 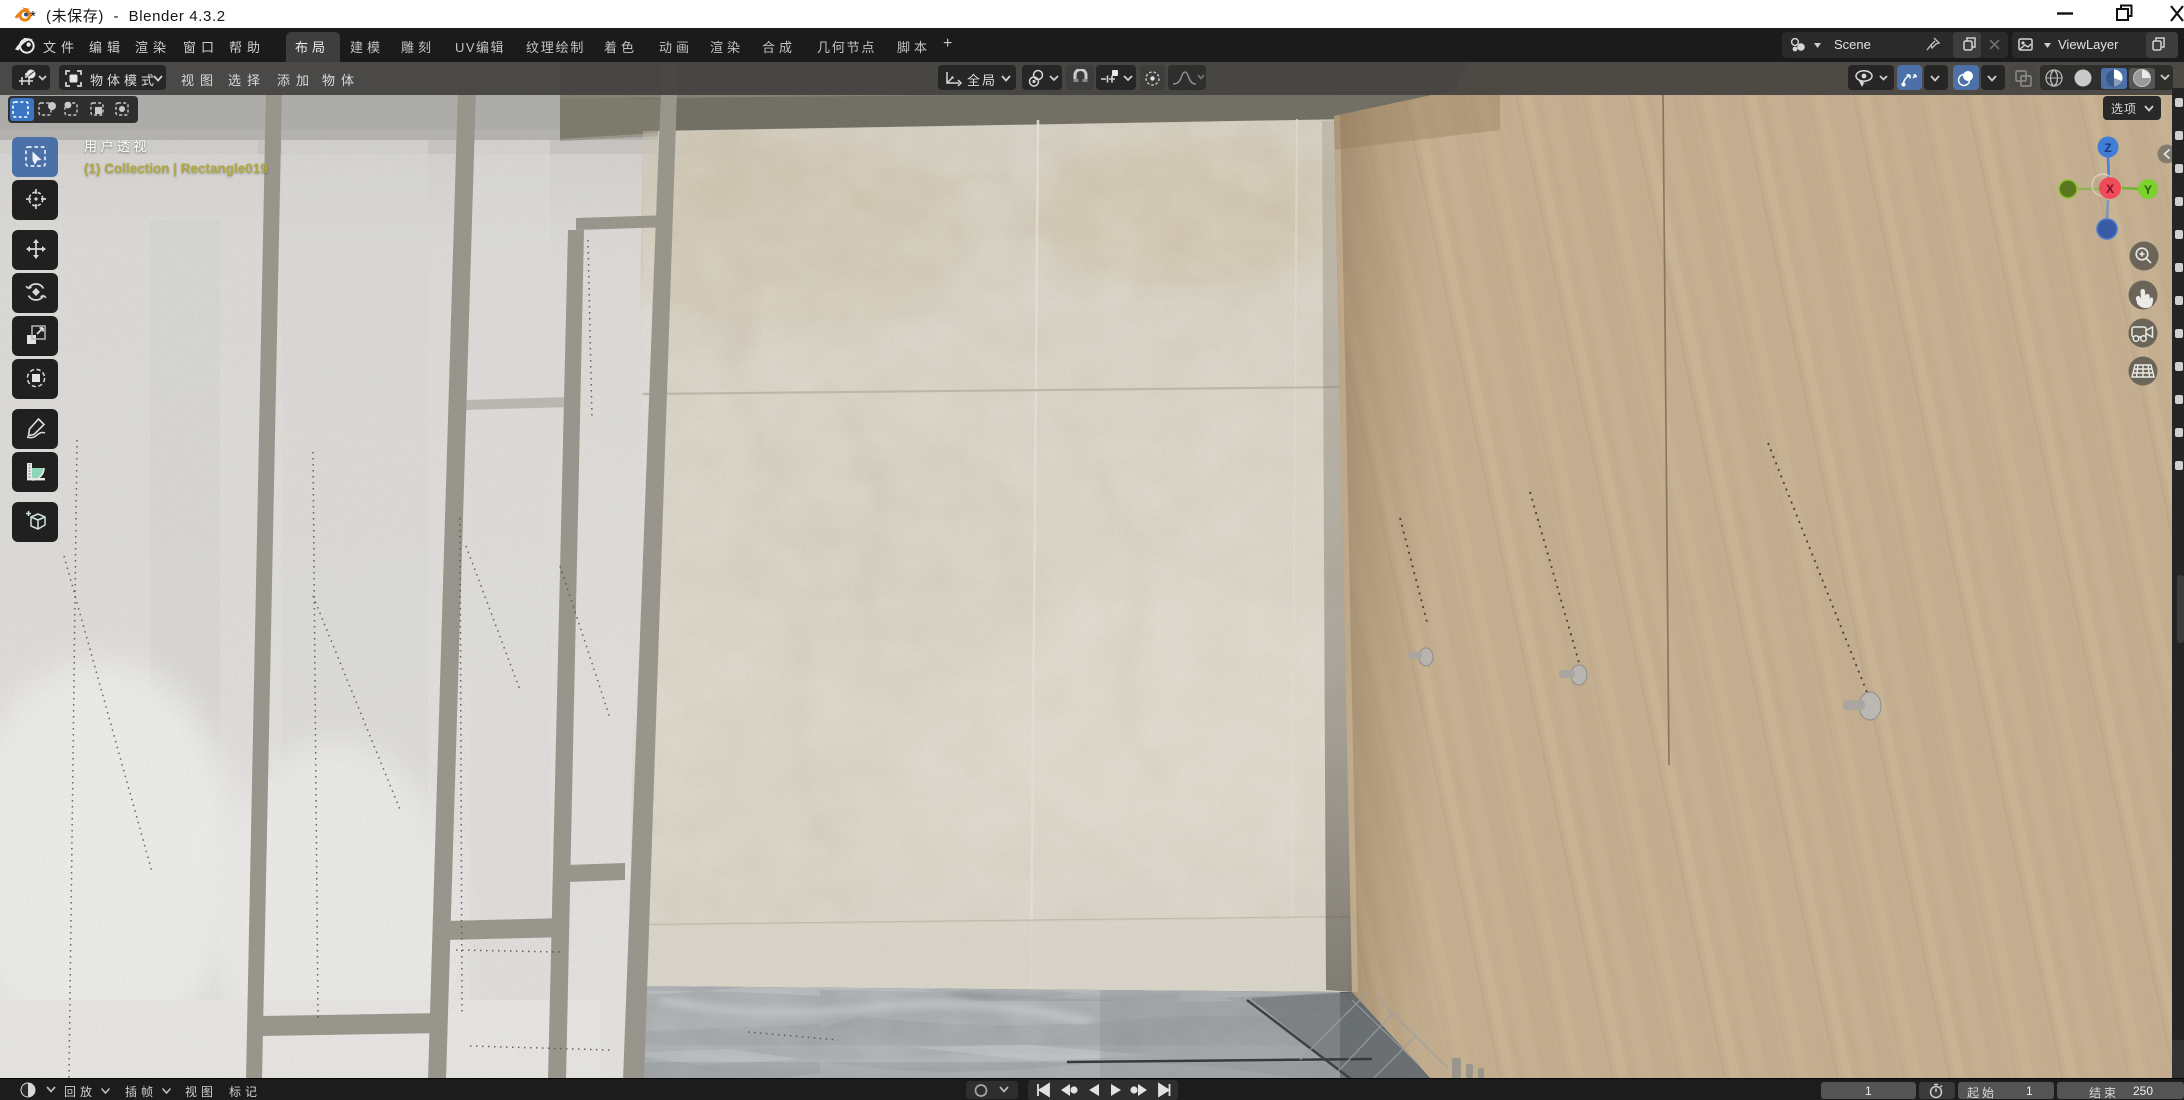 I want to click on svg-text: Y, so click(x=2148, y=190).